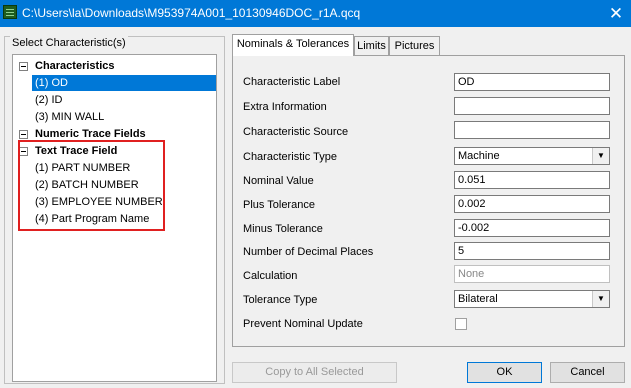 This screenshot has width=631, height=388. Describe the element at coordinates (532, 251) in the screenshot. I see `decimal-places-input: 5` at that location.